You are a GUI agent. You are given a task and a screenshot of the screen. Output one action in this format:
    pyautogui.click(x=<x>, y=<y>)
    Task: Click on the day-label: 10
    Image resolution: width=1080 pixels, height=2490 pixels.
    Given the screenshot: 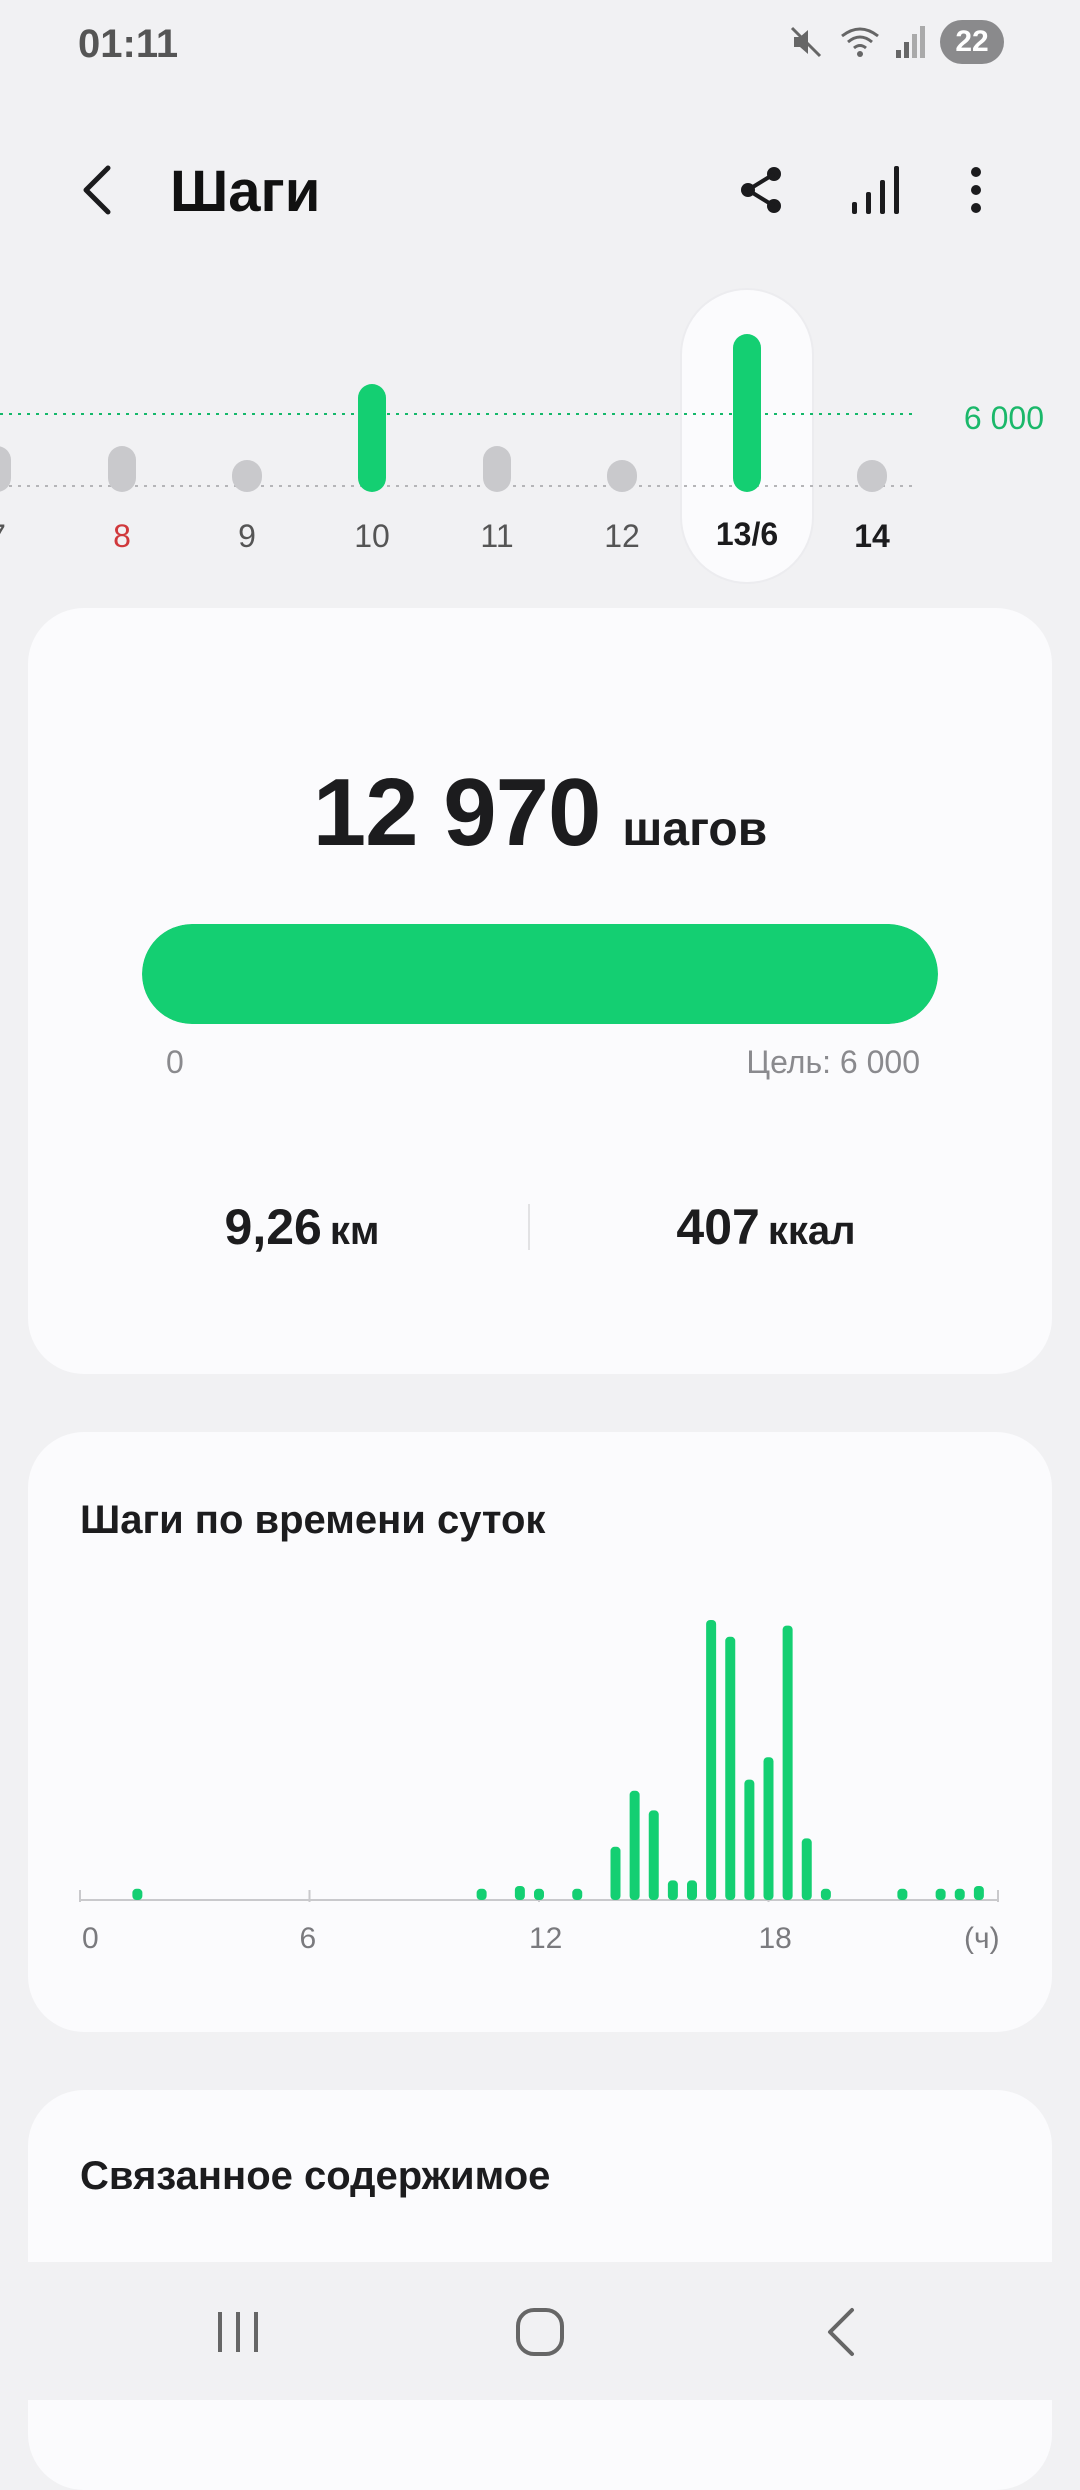 What is the action you would take?
    pyautogui.click(x=372, y=536)
    